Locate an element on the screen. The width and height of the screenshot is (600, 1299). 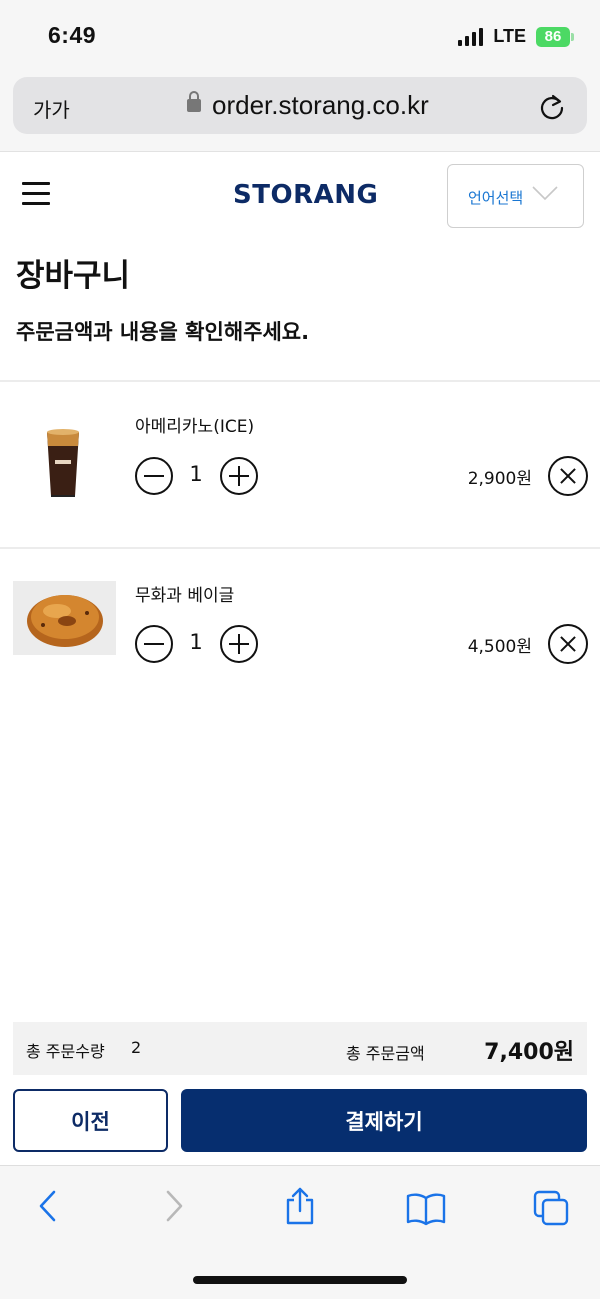
brand-logo: STORANG is located at coordinates (305, 195).